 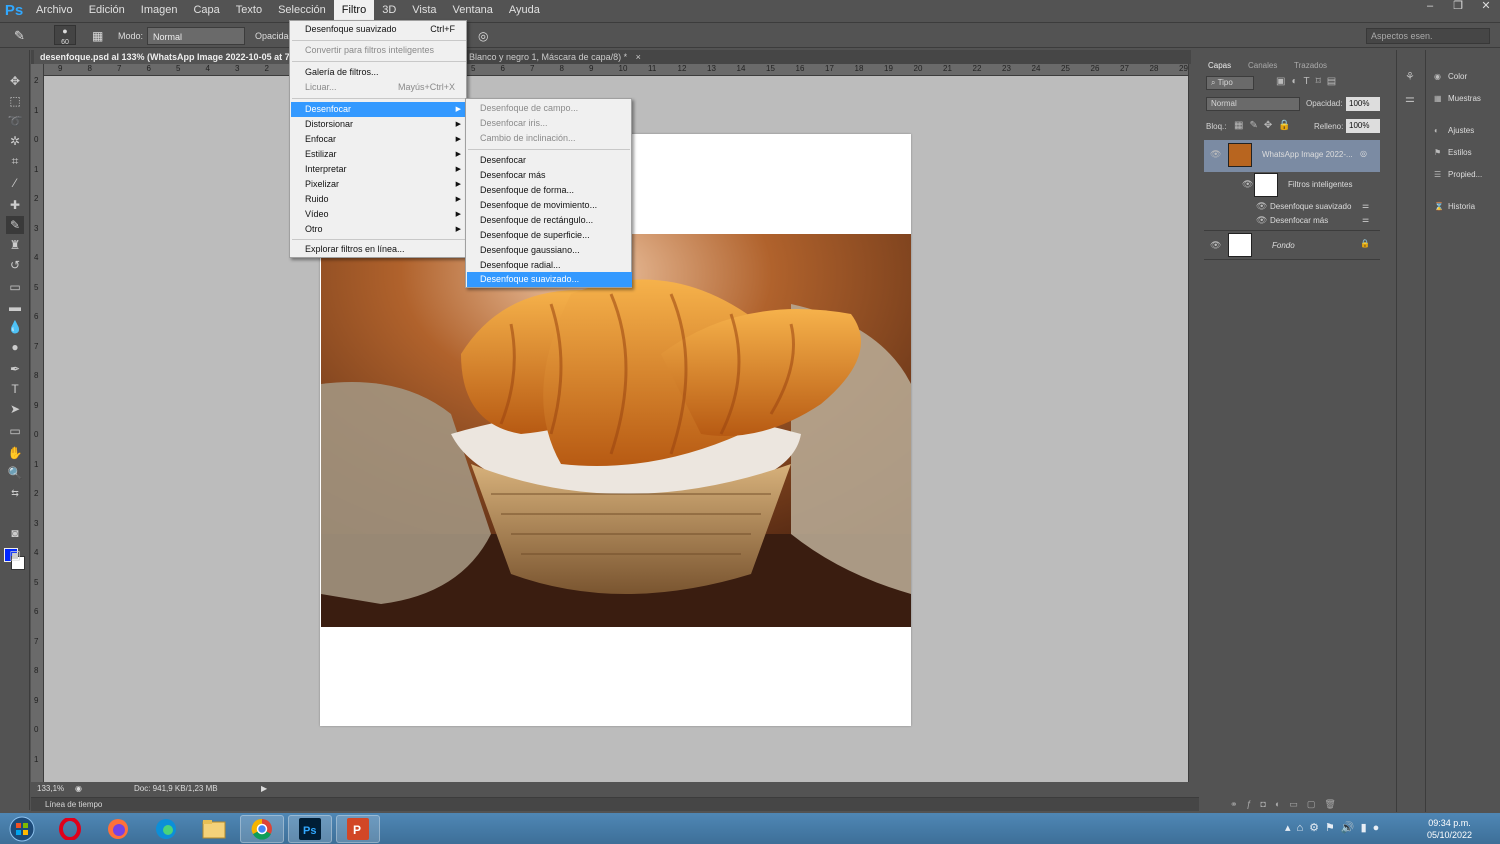 I want to click on menu-seleccion: Selección, so click(x=302, y=10).